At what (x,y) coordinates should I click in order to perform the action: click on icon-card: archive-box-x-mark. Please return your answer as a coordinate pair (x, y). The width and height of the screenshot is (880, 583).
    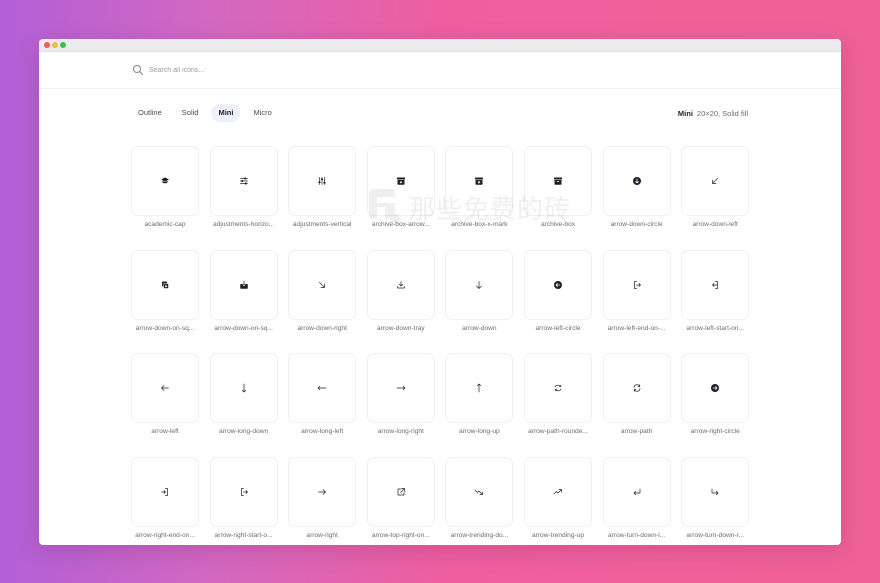
    Looking at the image, I should click on (479, 187).